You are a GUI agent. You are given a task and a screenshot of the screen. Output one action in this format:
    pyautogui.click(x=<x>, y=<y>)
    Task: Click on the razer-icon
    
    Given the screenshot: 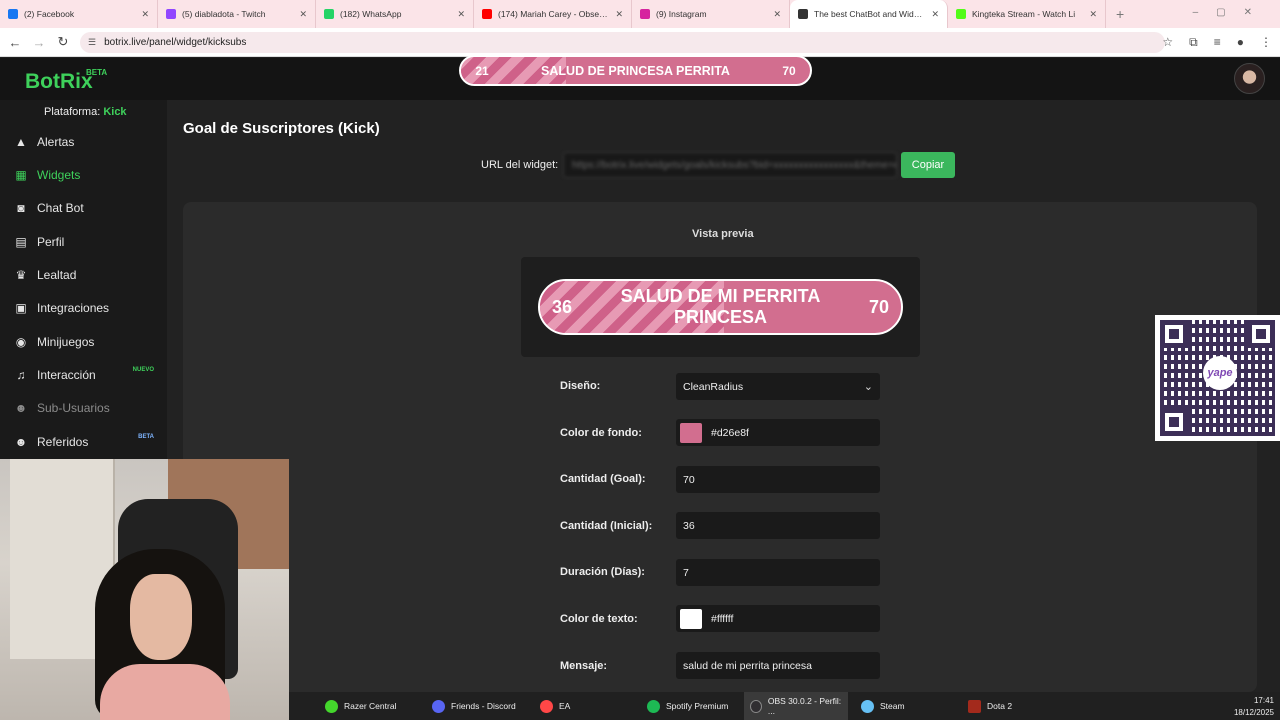 What is the action you would take?
    pyautogui.click(x=331, y=706)
    